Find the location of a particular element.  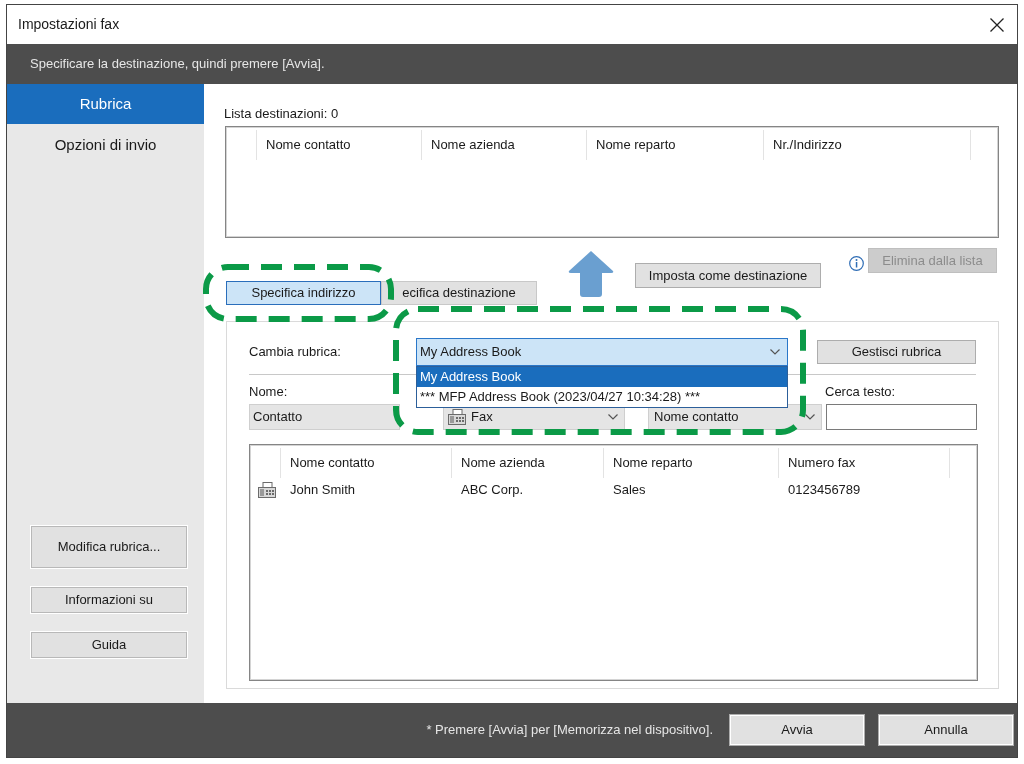

window-title: Impostazioni fax is located at coordinates (69, 24).